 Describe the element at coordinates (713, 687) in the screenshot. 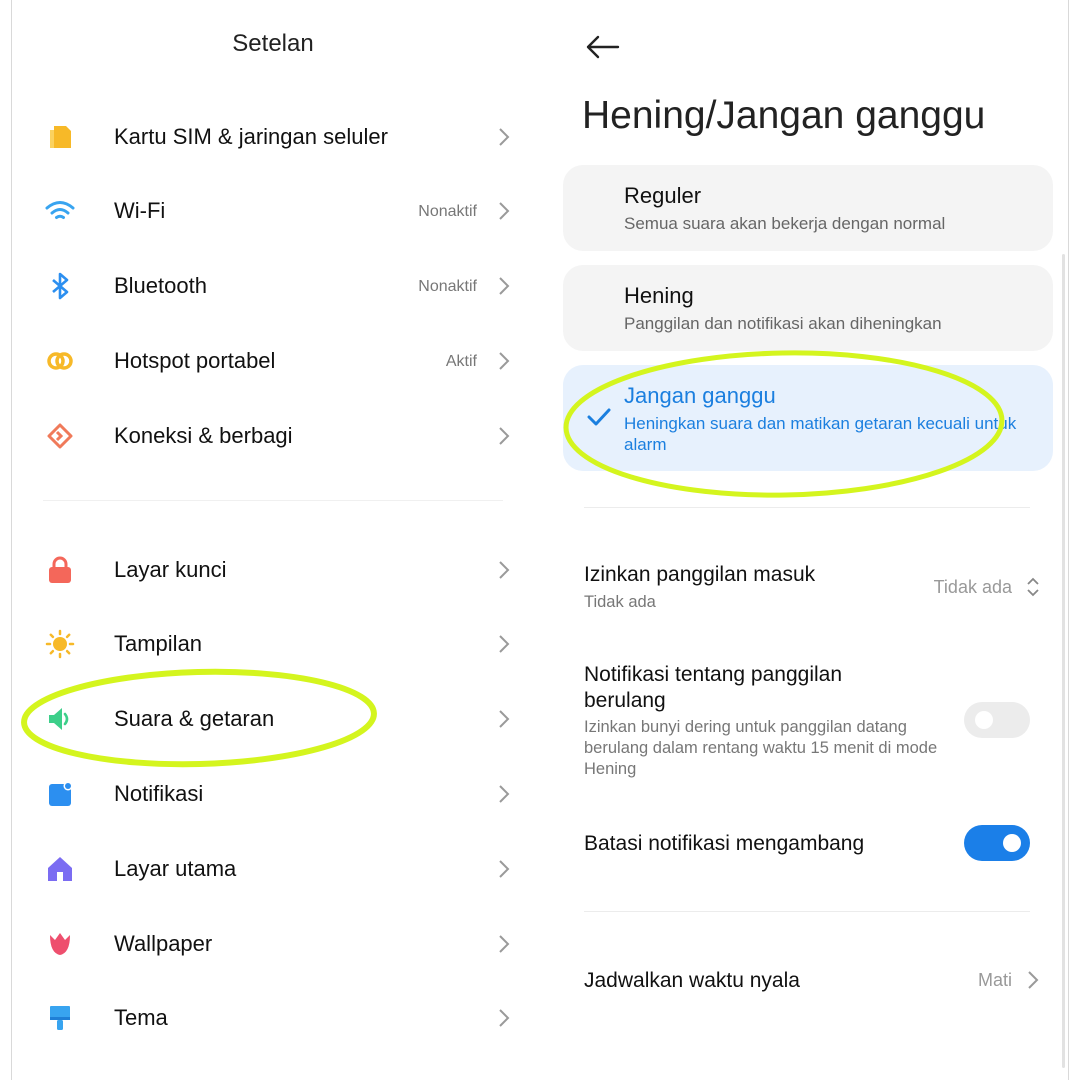

I see `repeat-calls-title: Notifikasi tentang panggilan berulang` at that location.